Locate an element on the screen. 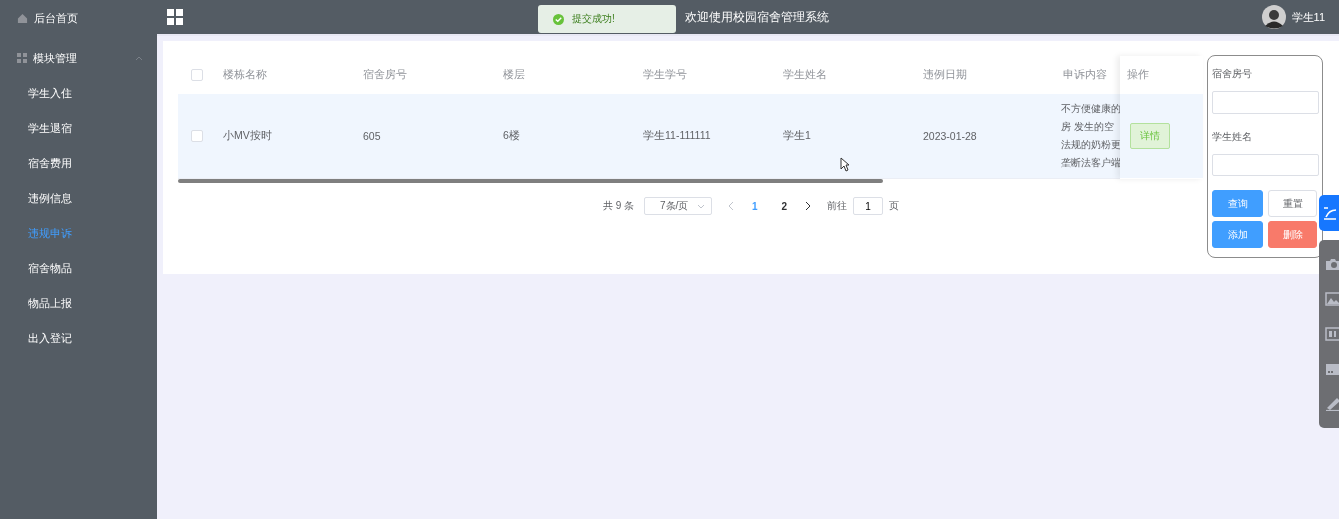  screenshot-icon is located at coordinates (1330, 213).